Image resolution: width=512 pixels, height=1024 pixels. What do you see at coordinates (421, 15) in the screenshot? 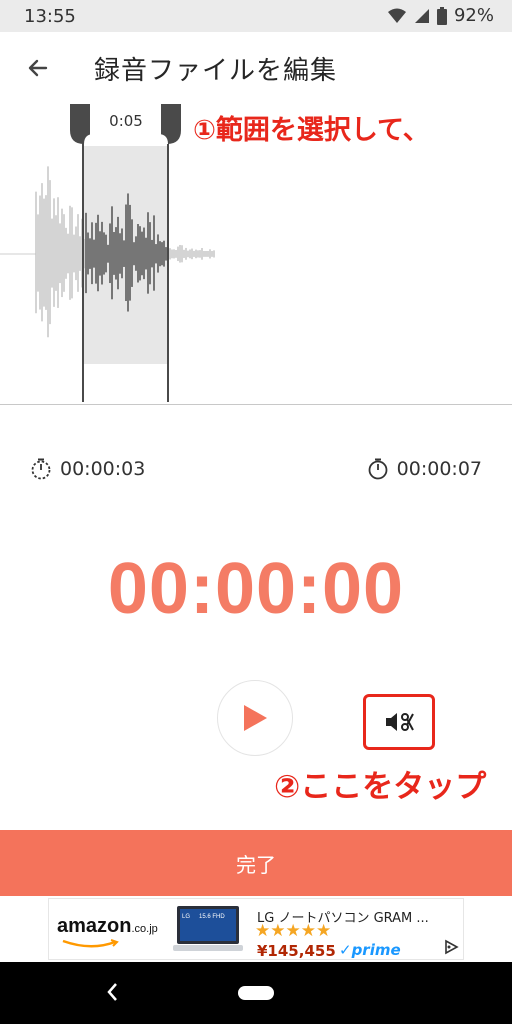
I see `signal-icon` at bounding box center [421, 15].